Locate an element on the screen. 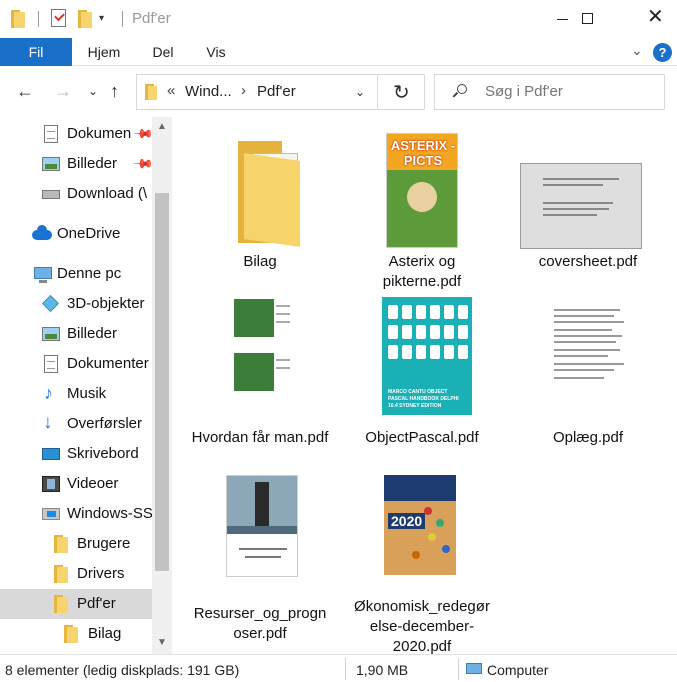 The image size is (677, 682). file-item-coversheet: coversheet.pdf is located at coordinates (588, 207).